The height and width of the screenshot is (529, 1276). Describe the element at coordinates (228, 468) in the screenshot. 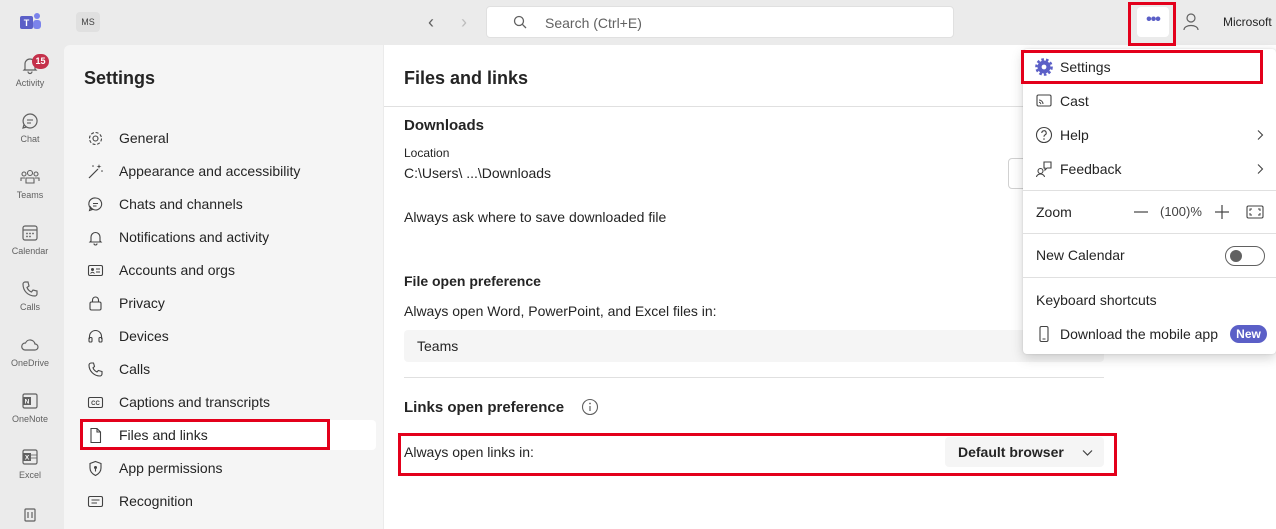

I see `settings-item-app-permissions: App permissions` at that location.